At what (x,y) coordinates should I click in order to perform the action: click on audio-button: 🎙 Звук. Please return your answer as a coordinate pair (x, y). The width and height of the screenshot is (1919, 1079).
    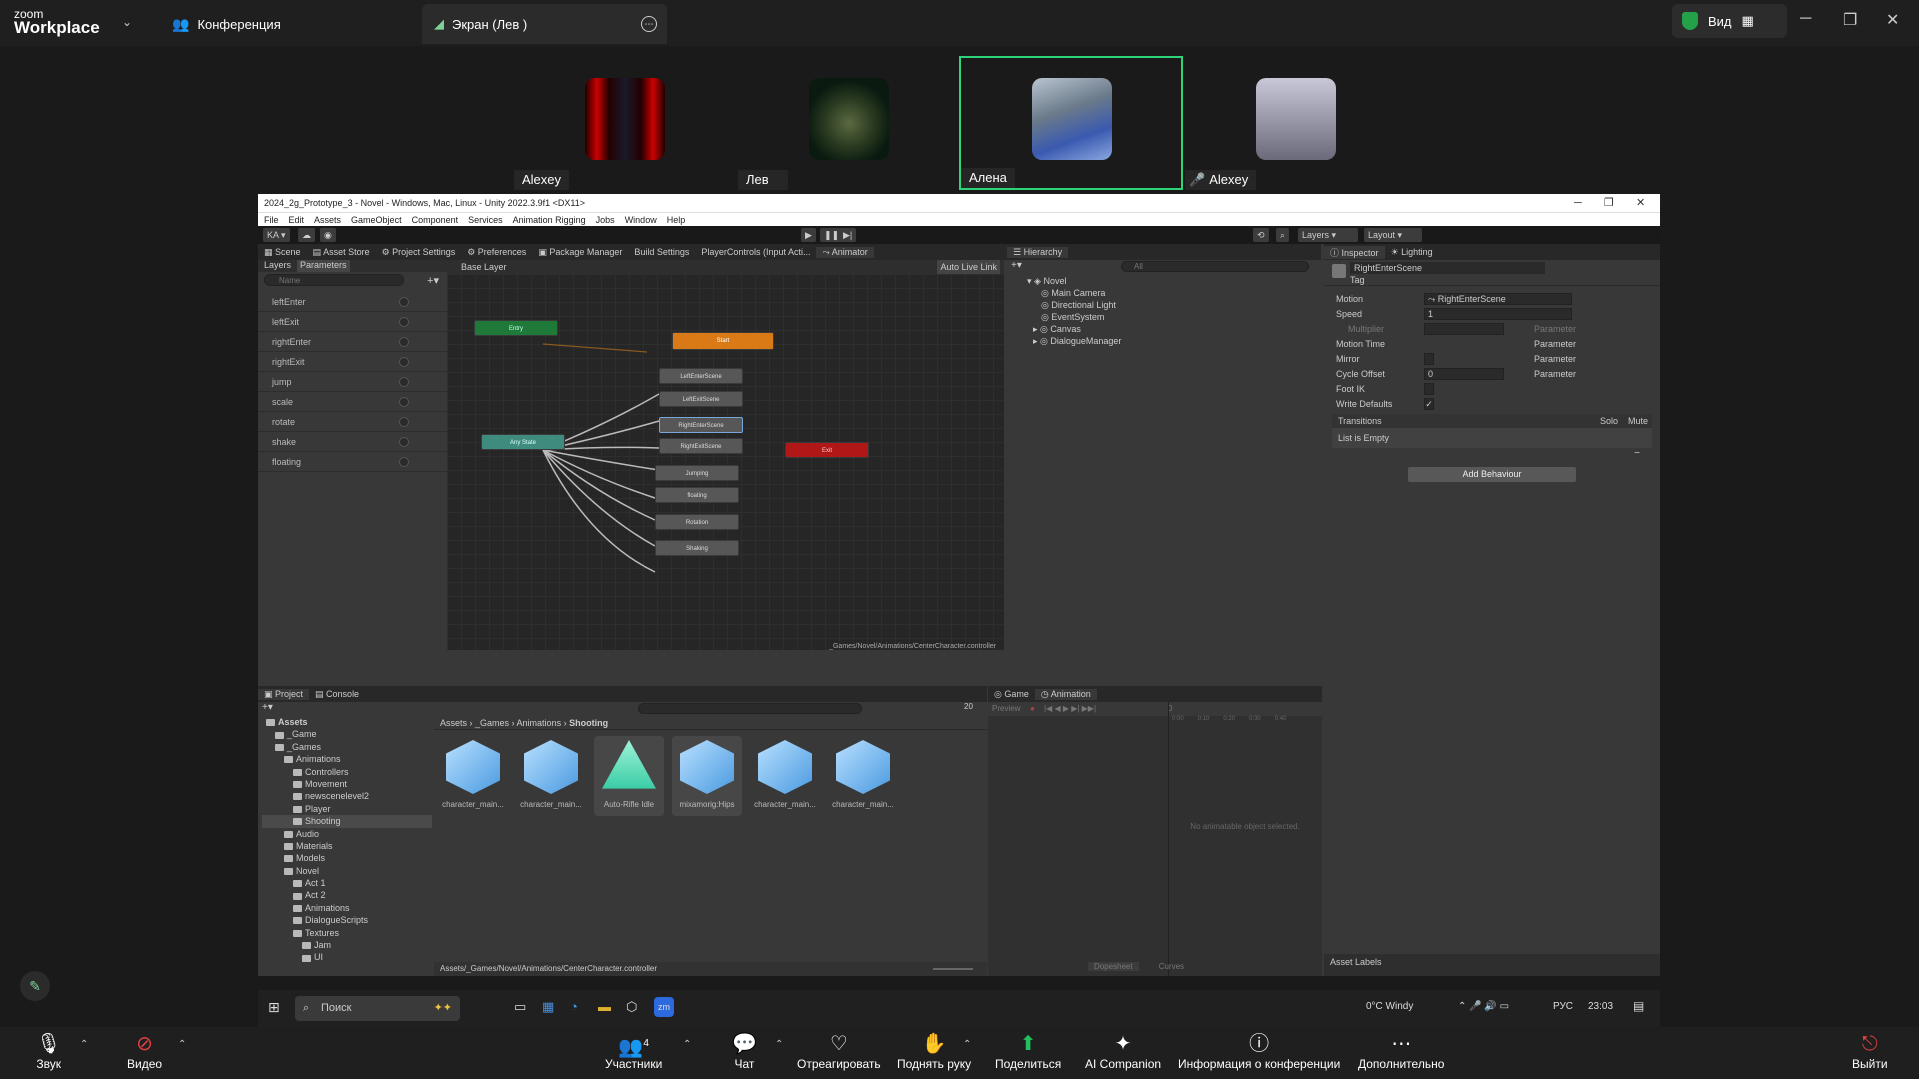
    Looking at the image, I should click on (48, 1051).